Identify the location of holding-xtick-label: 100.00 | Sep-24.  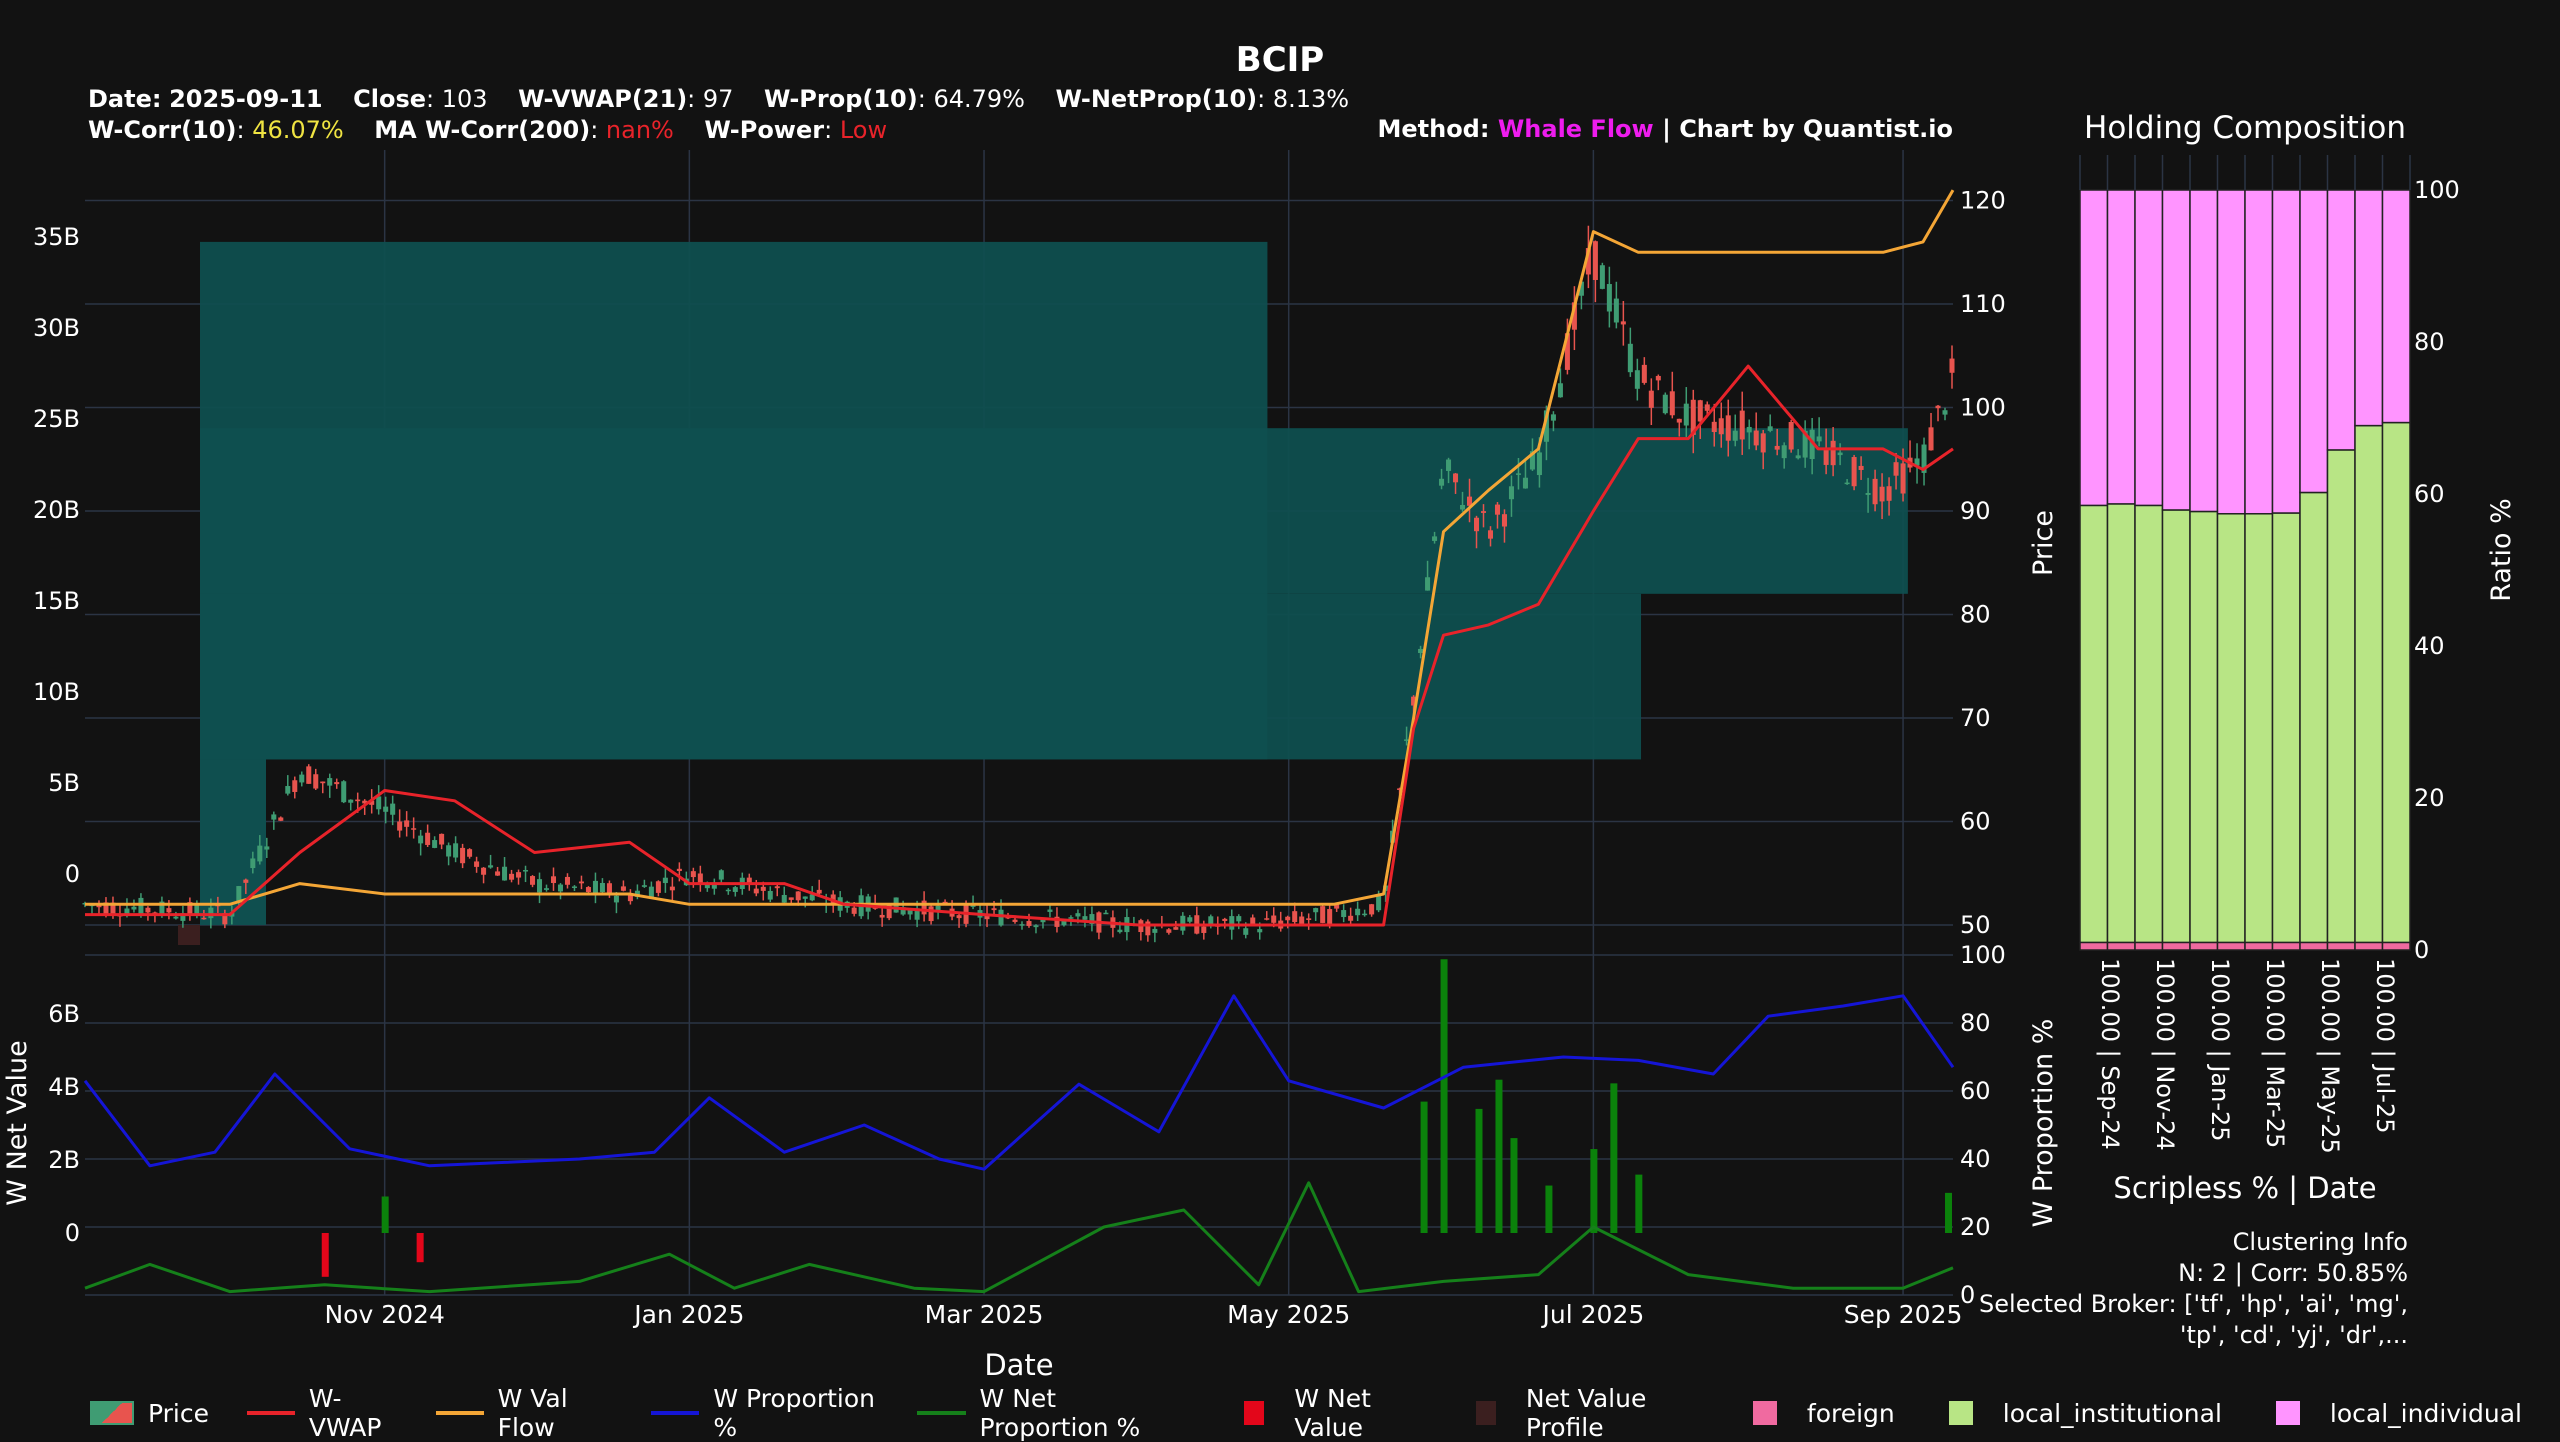
(2110, 1054).